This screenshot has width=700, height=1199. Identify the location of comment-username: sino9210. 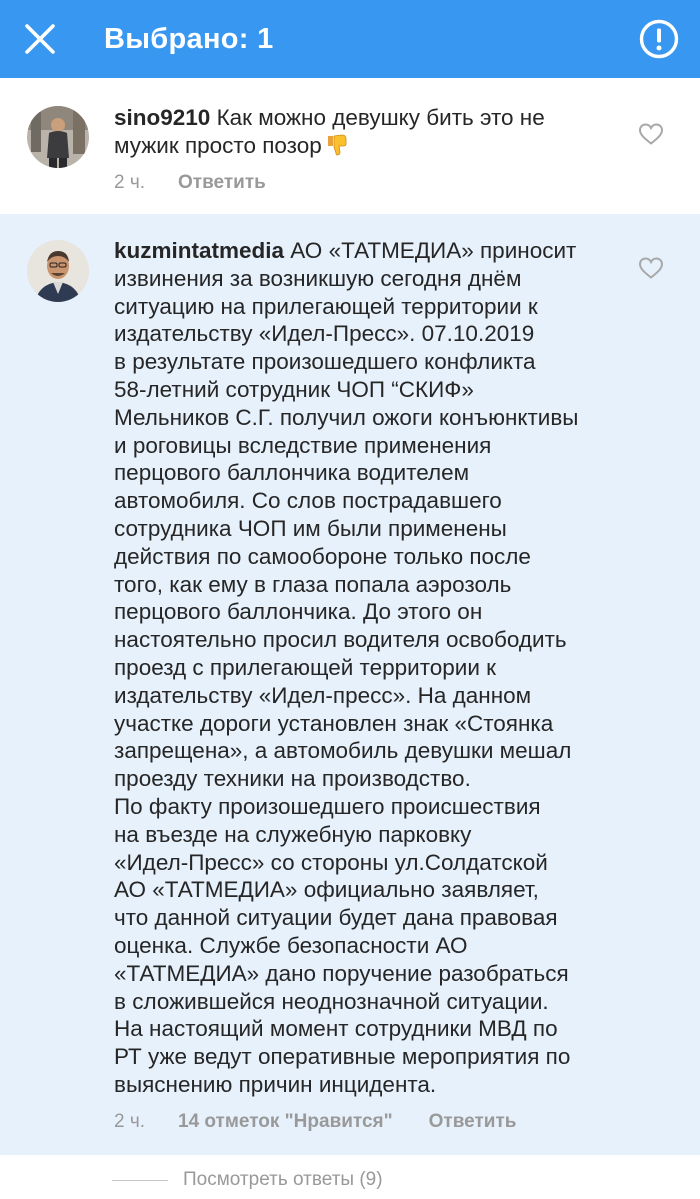
(162, 117).